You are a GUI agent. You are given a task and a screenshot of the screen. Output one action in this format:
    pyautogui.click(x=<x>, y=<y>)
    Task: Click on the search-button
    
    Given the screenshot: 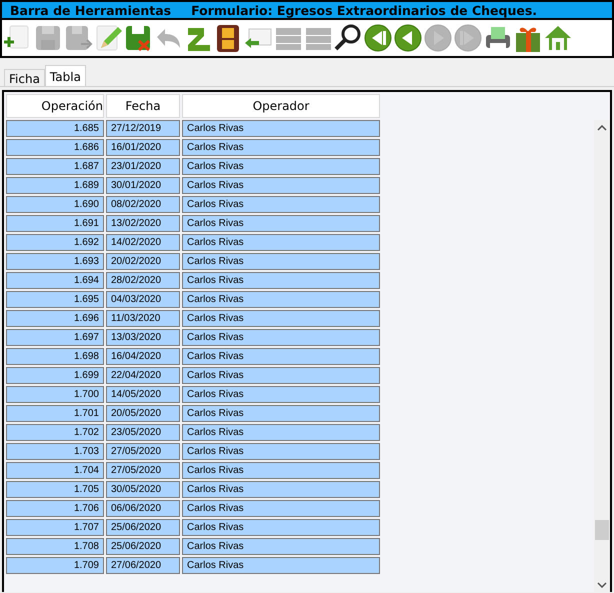 What is the action you would take?
    pyautogui.click(x=348, y=38)
    